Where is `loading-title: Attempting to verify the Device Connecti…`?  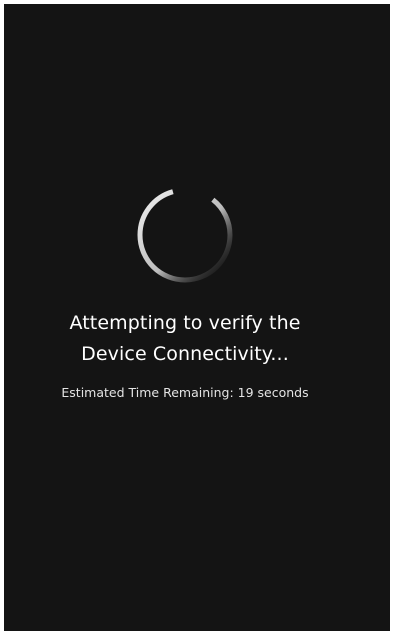 loading-title: Attempting to verify the Device Connecti… is located at coordinates (185, 339).